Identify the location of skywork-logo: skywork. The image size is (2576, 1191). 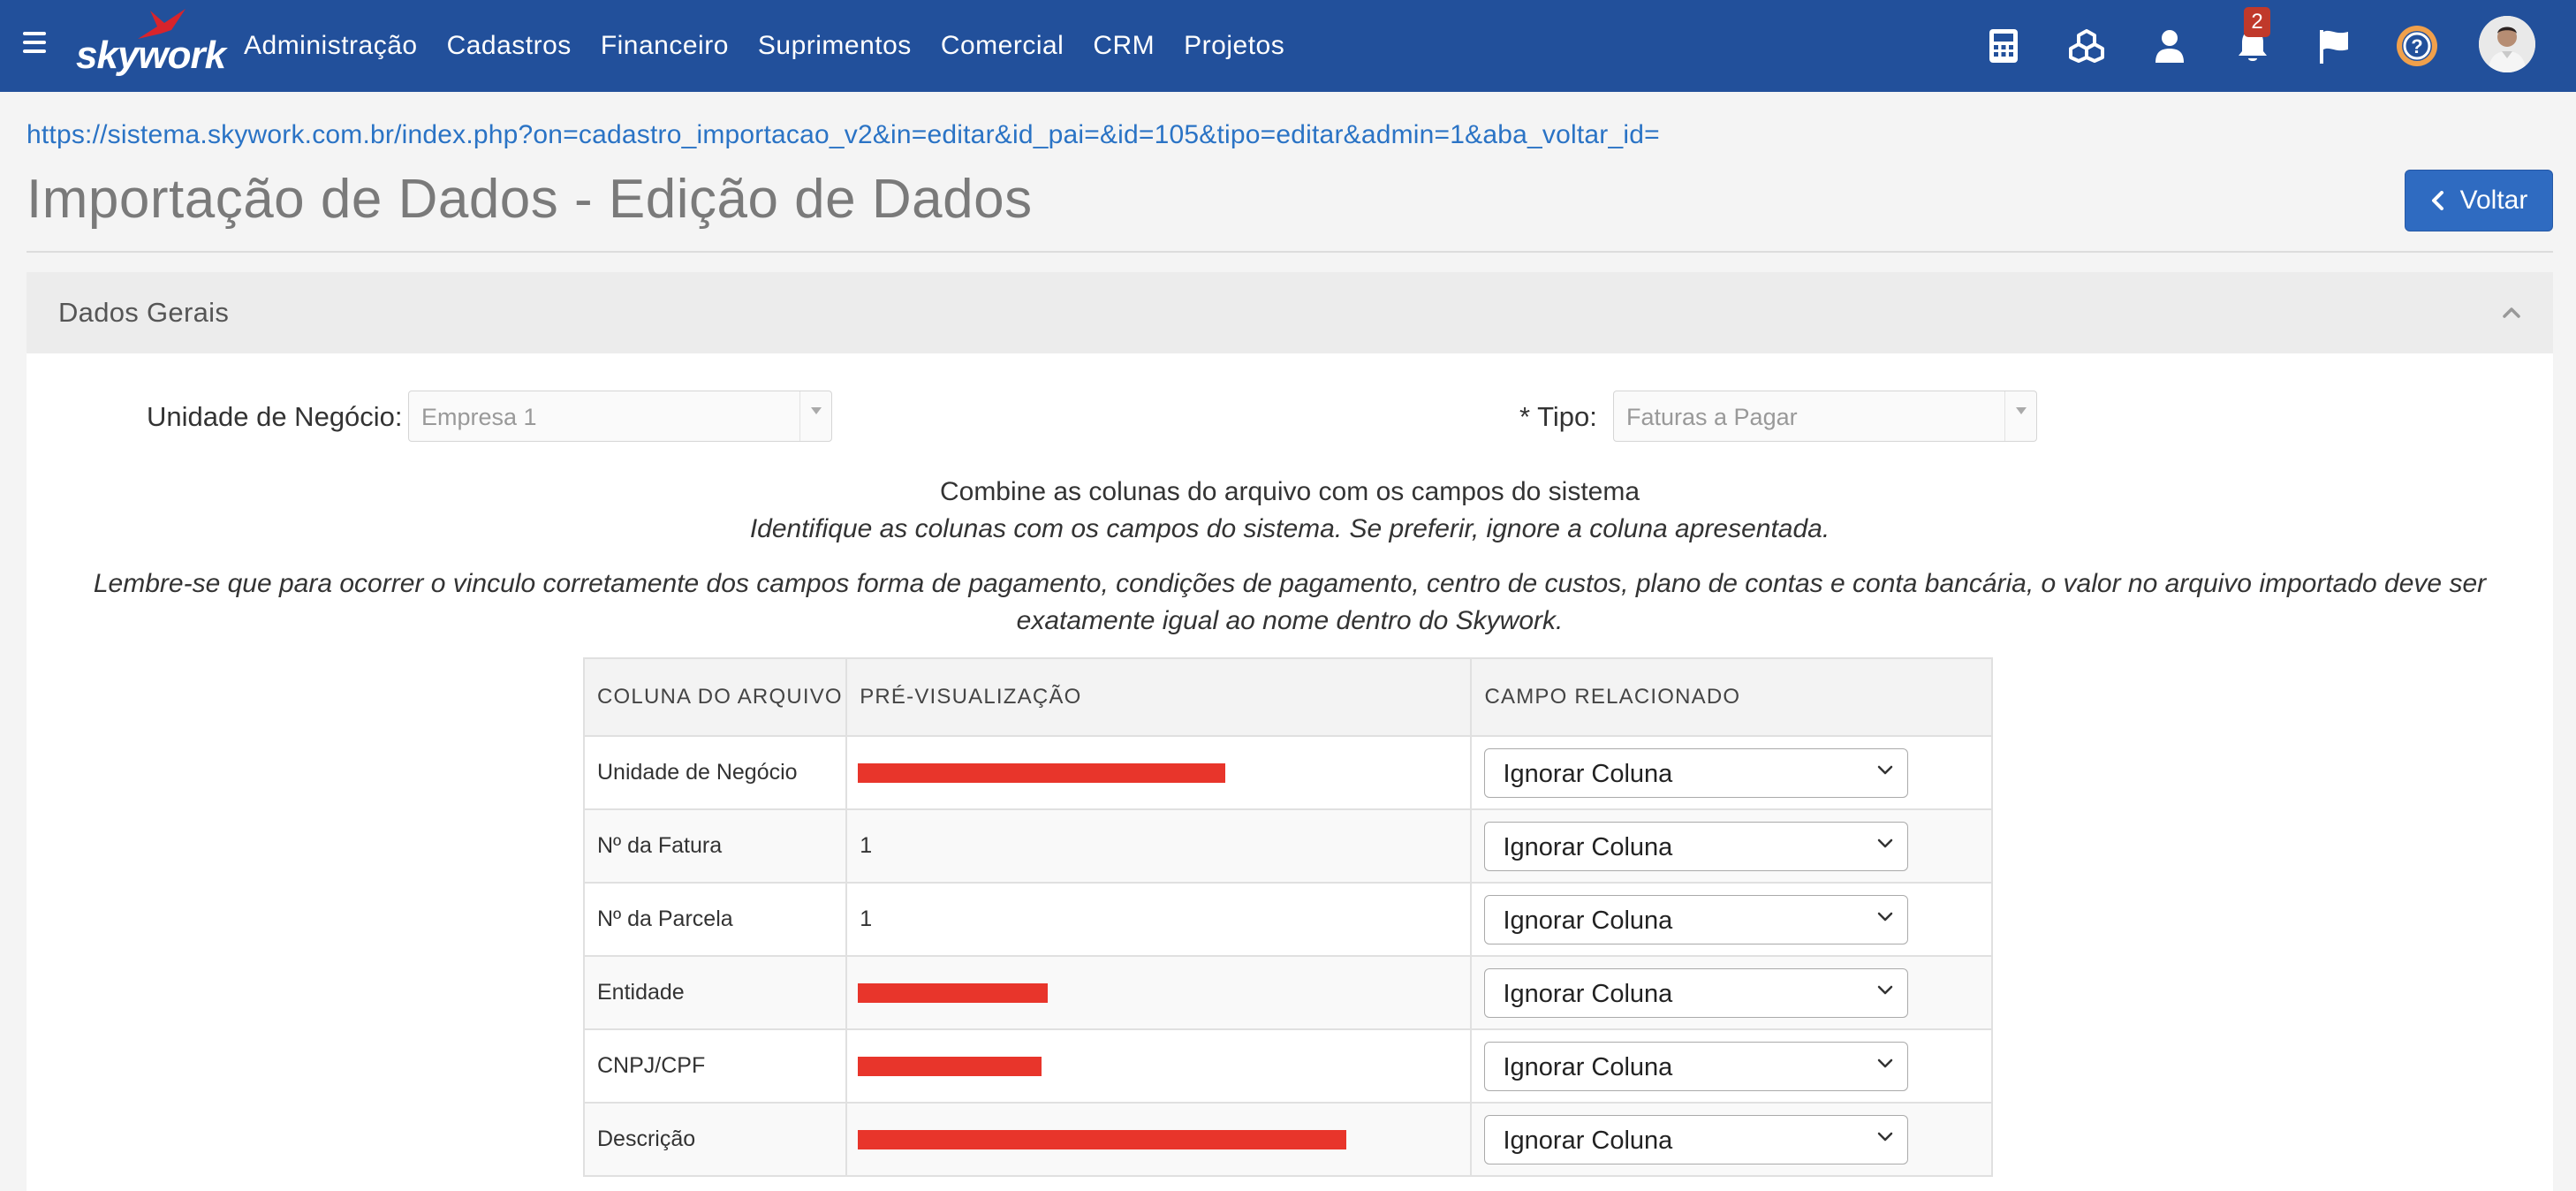
(151, 45).